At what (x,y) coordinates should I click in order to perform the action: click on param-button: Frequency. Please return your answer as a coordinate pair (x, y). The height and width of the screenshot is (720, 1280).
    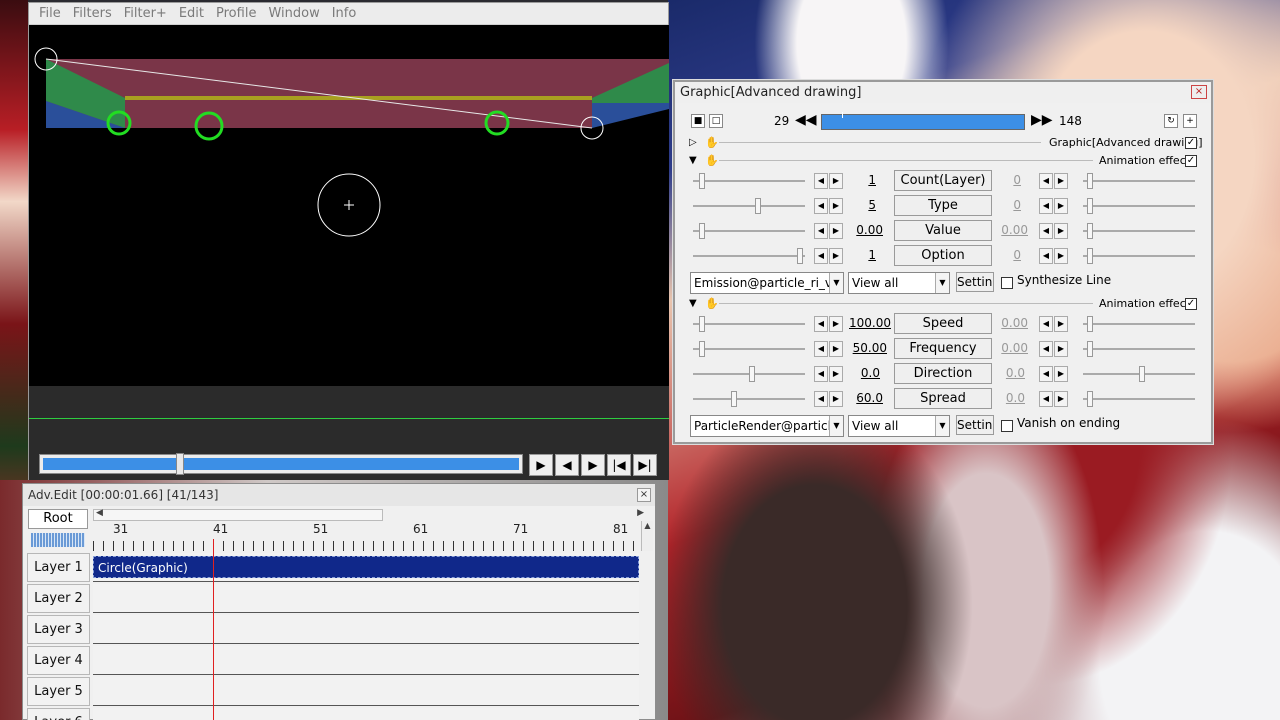
    Looking at the image, I should click on (943, 348).